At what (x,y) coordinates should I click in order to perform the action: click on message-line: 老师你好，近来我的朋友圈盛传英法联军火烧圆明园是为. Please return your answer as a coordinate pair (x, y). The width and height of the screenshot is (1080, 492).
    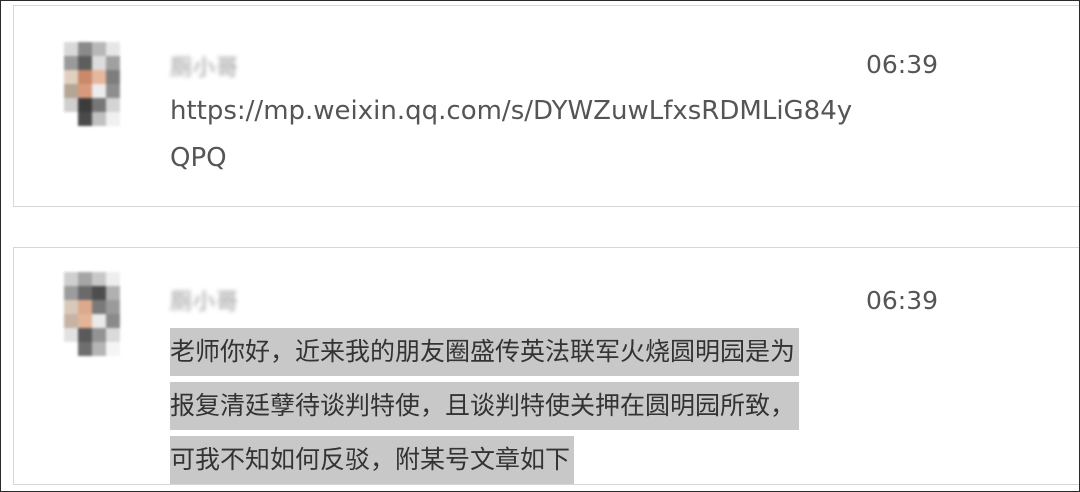
    Looking at the image, I should click on (485, 352).